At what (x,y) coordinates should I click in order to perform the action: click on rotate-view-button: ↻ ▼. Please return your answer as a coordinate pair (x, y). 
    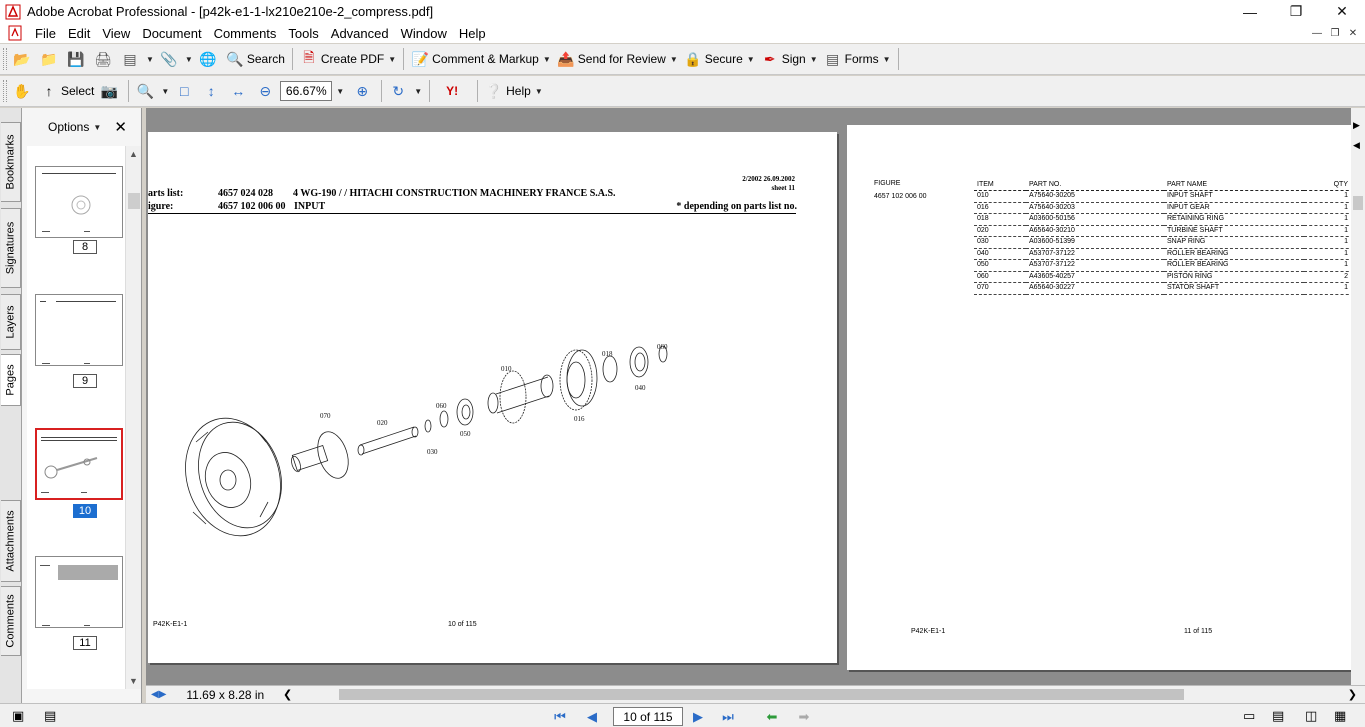
    Looking at the image, I should click on (405, 91).